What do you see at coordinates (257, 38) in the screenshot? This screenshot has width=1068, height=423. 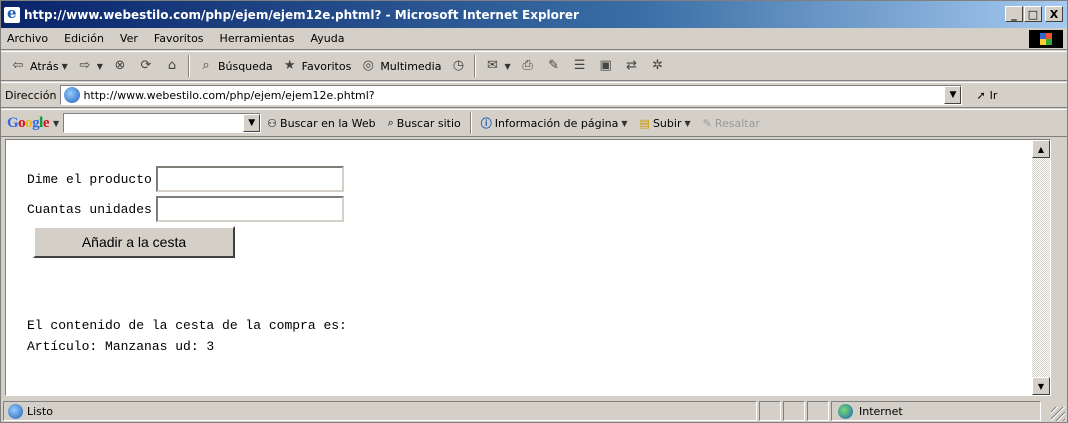 I see `menu-herramientas: Herramientas` at bounding box center [257, 38].